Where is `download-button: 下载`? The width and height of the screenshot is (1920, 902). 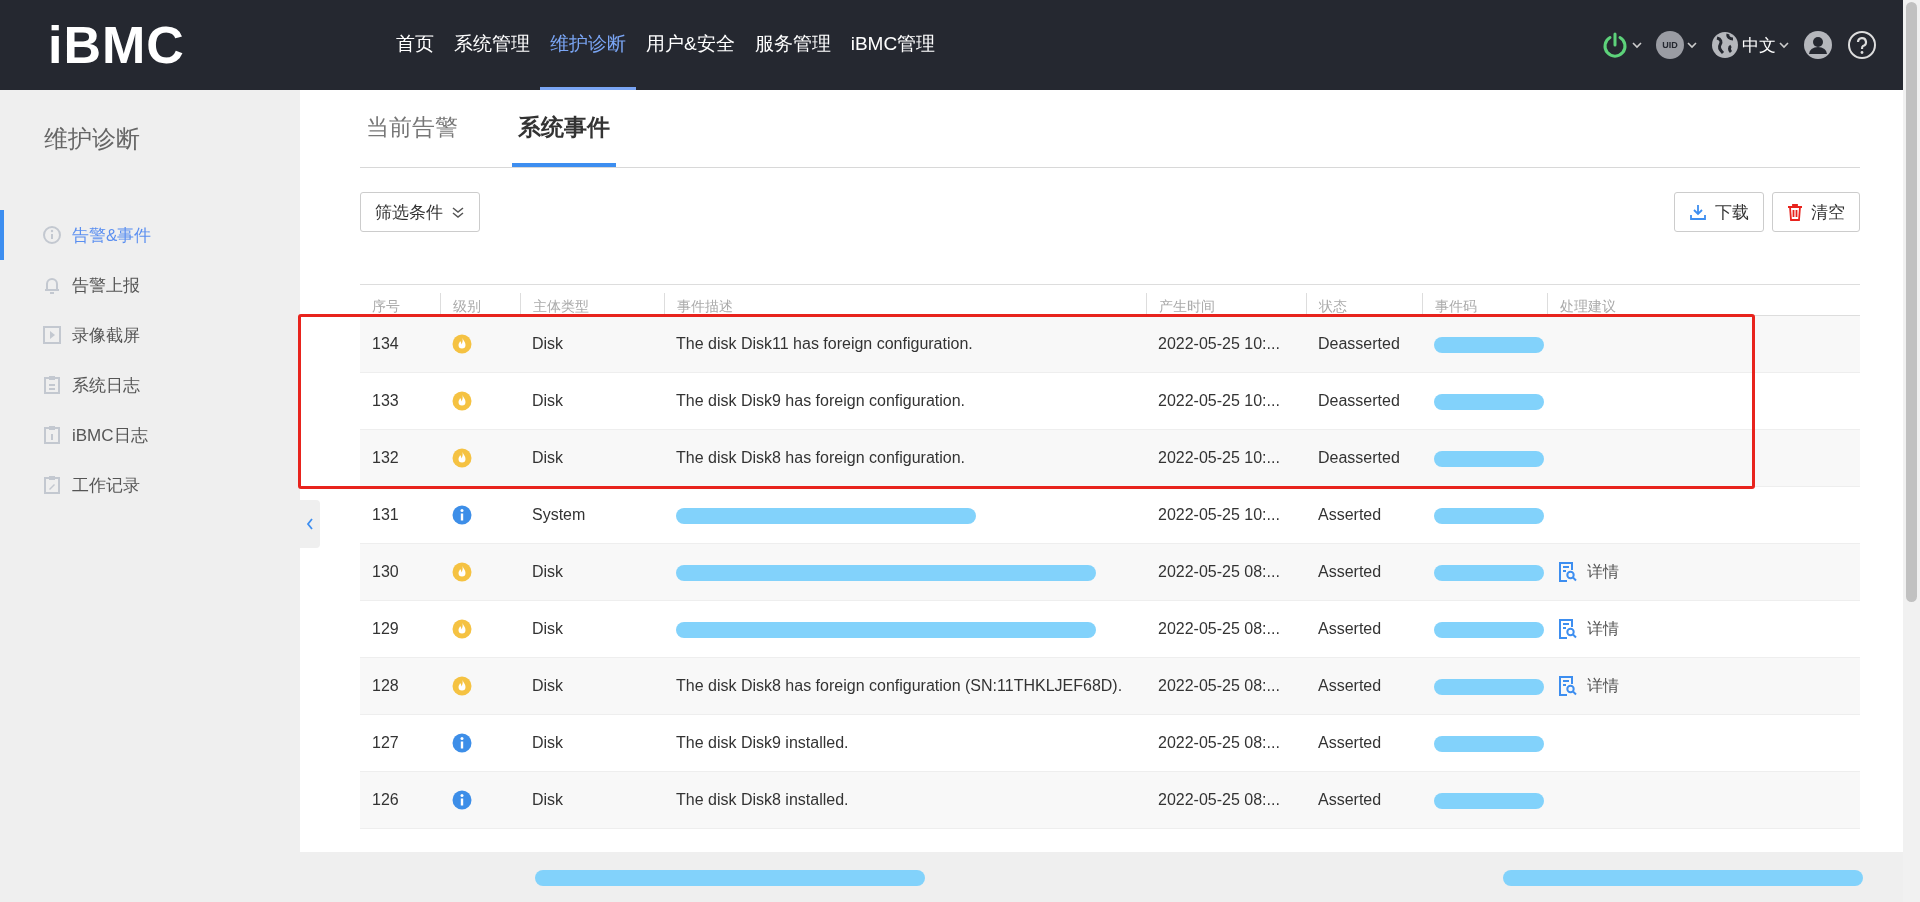 download-button: 下载 is located at coordinates (1719, 212).